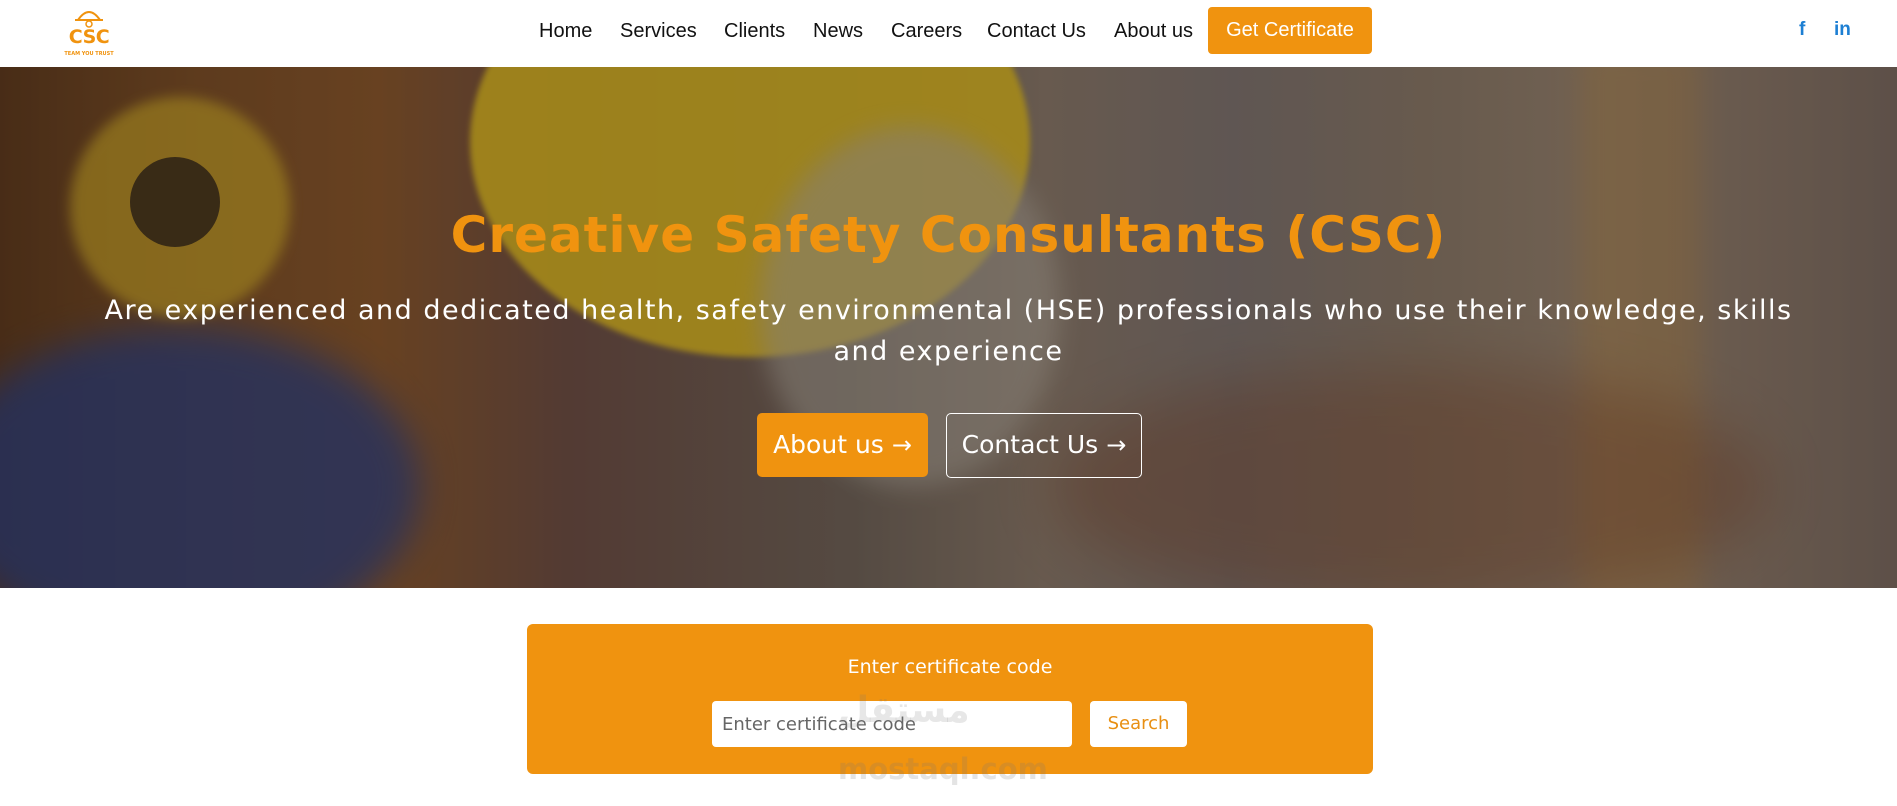  I want to click on get-certificate-button: Get Certificate, so click(1290, 30).